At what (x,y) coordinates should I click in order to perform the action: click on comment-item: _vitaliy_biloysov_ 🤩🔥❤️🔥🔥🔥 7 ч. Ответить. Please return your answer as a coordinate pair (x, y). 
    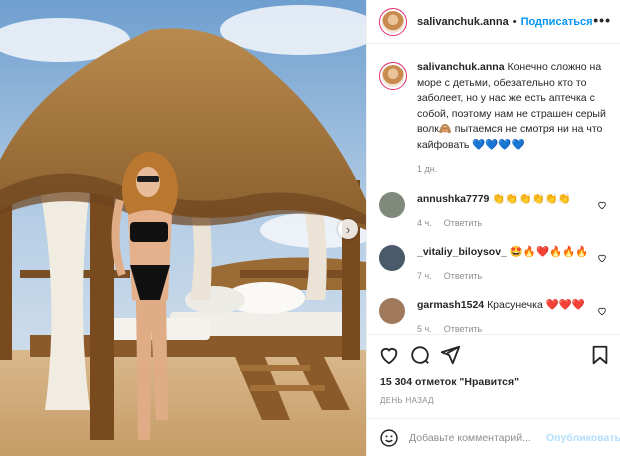
    Looking at the image, I should click on (494, 264).